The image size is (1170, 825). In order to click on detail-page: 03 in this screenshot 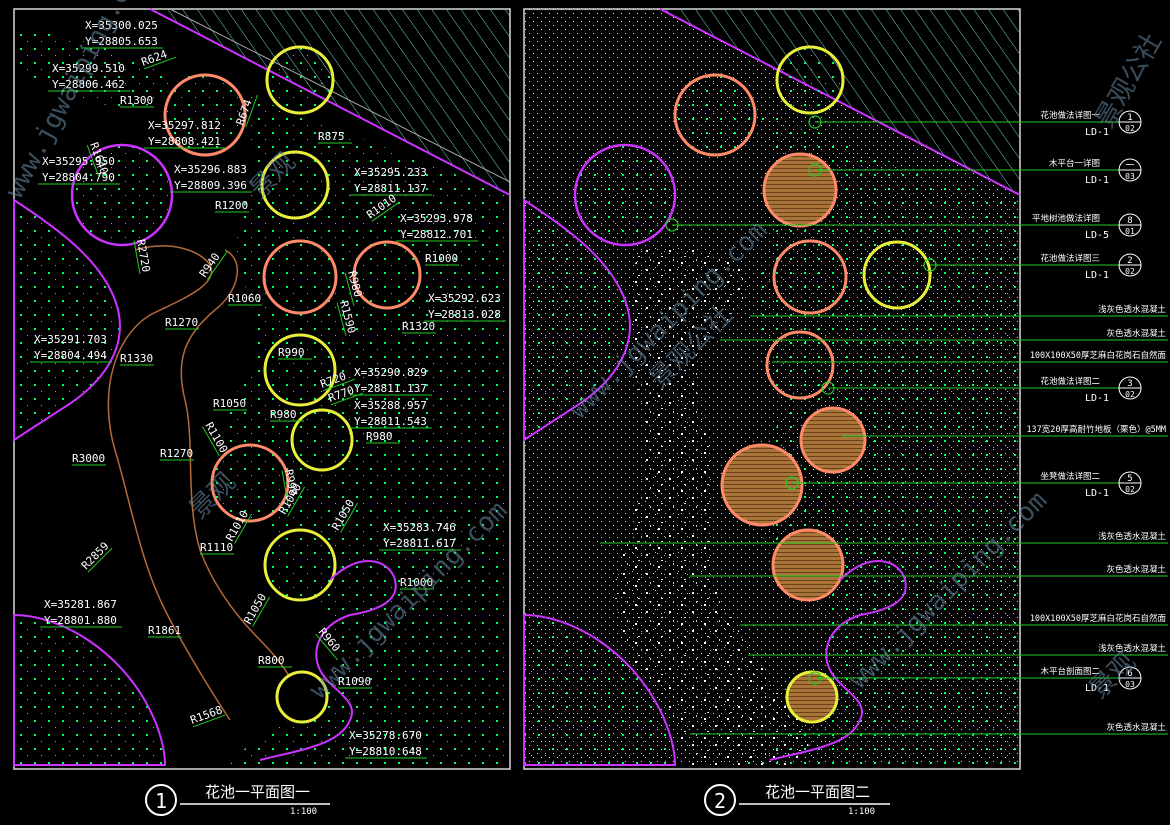, I will do `click(1130, 176)`.